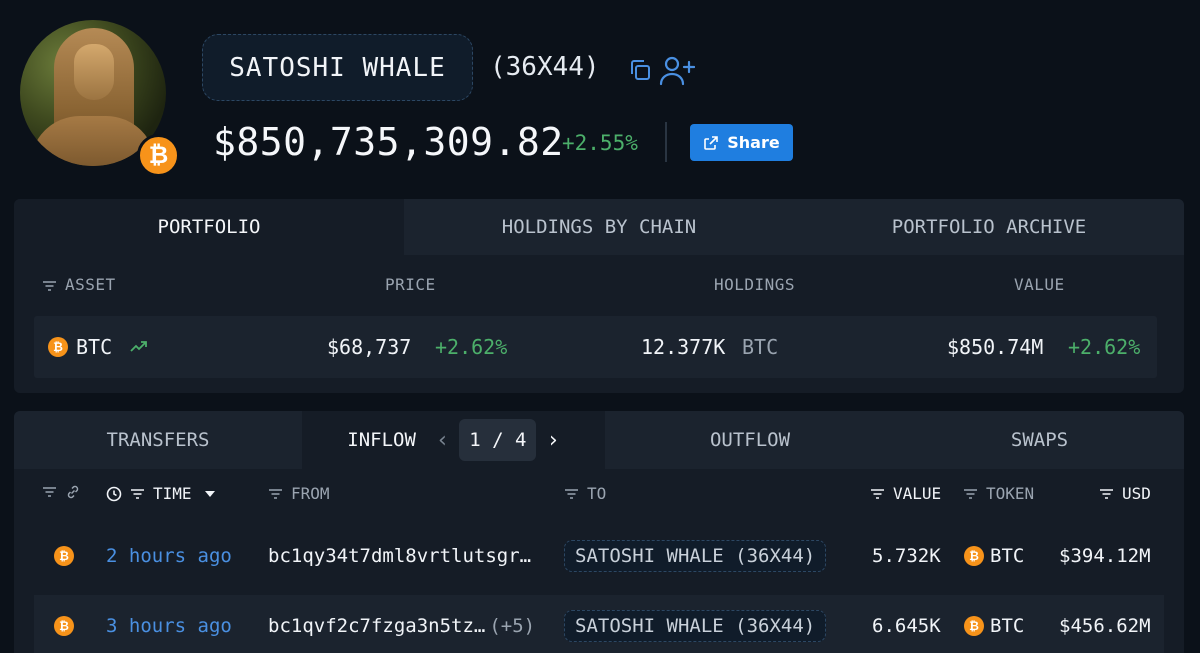 This screenshot has height=653, width=1200. I want to click on header-divider, so click(666, 142).